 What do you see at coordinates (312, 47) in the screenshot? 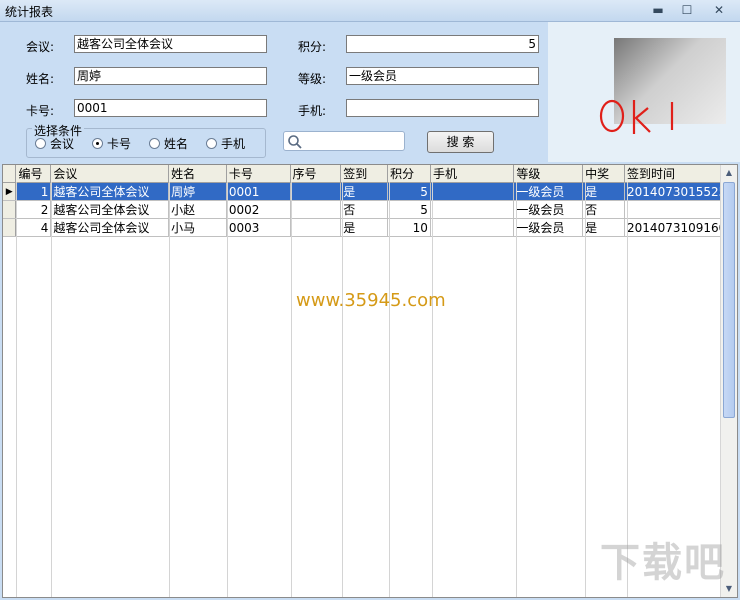
I see `points-label: 积分:` at bounding box center [312, 47].